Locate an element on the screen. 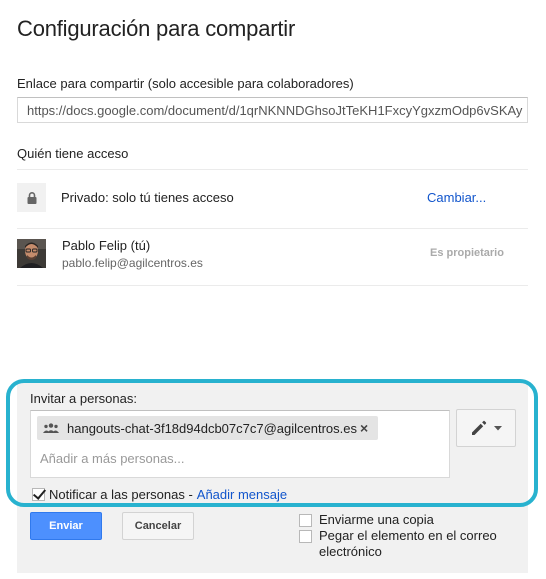 The width and height of the screenshot is (546, 579). send-button: Enviar is located at coordinates (66, 526).